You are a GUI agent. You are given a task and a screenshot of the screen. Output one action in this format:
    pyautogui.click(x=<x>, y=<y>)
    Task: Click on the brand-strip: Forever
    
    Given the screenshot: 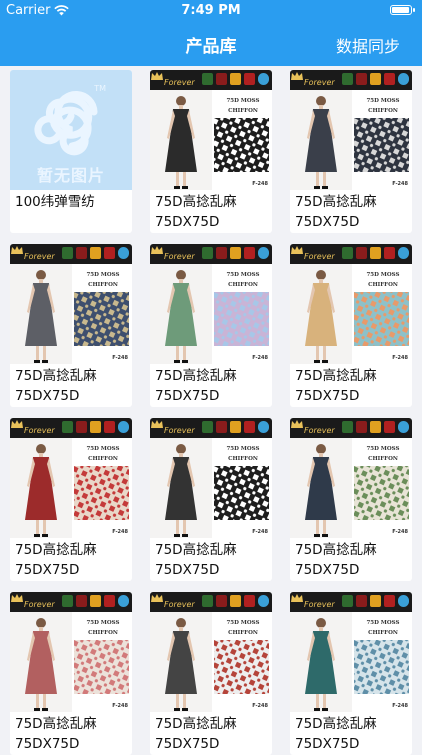 What is the action you would take?
    pyautogui.click(x=351, y=254)
    